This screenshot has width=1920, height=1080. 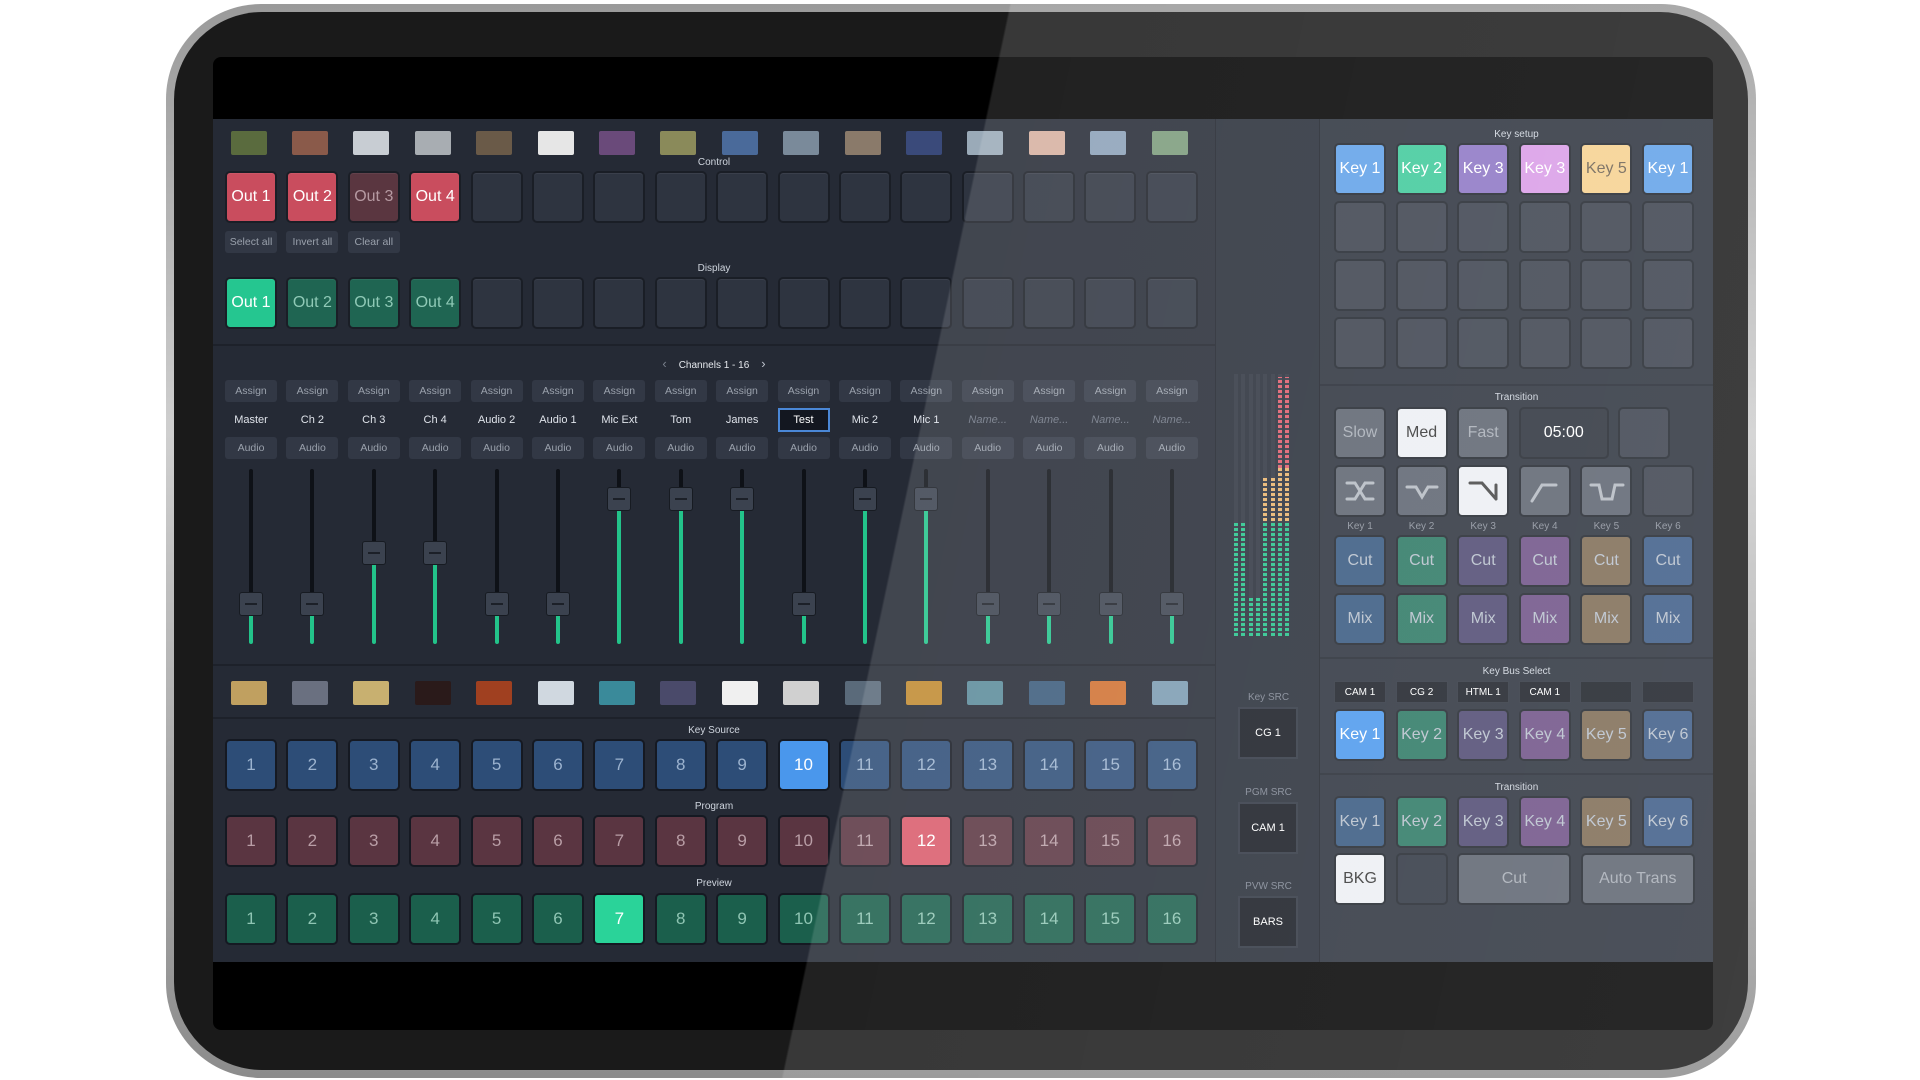 I want to click on preview-button: 5, so click(x=496, y=919).